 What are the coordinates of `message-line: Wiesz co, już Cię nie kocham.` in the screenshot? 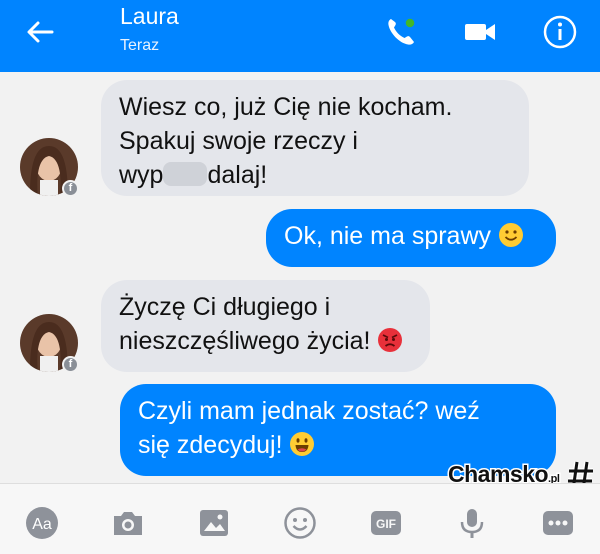 It's located at (286, 107).